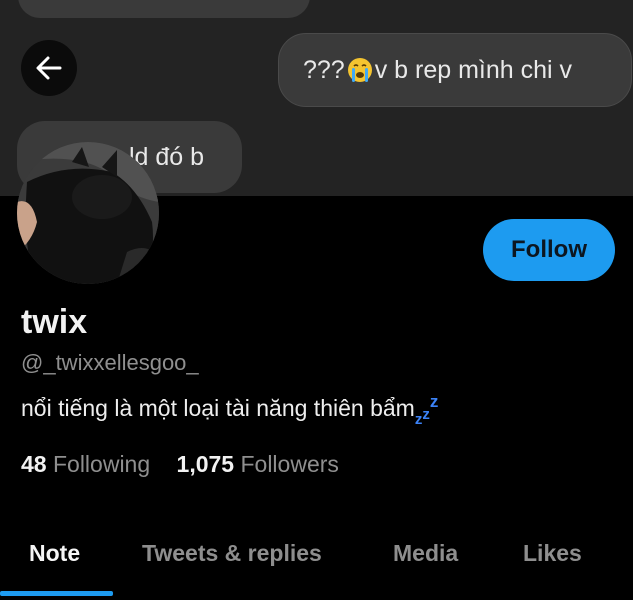 The image size is (633, 600). What do you see at coordinates (218, 408) in the screenshot?
I see `profile-bio-text: nổi tiếng là một loại tài năng thiên bẩm` at bounding box center [218, 408].